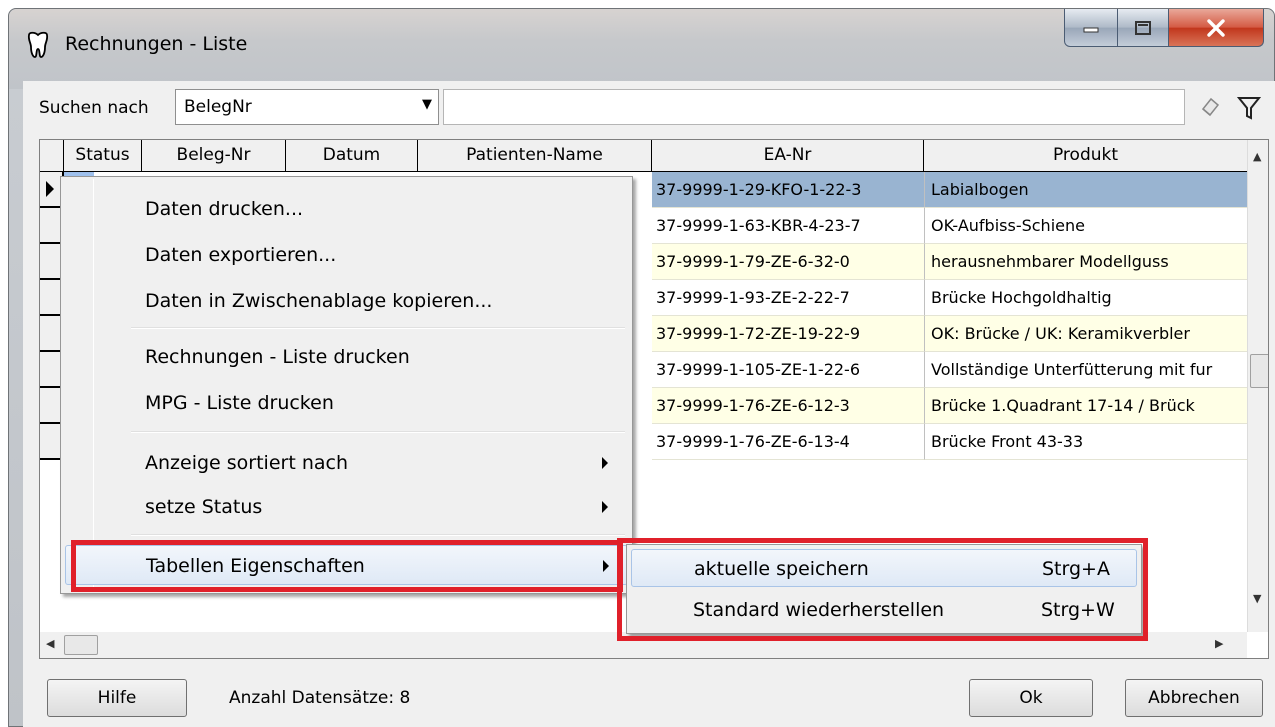 Image resolution: width=1275 pixels, height=727 pixels. What do you see at coordinates (156, 44) in the screenshot?
I see `window-title: Rechnungen - Liste` at bounding box center [156, 44].